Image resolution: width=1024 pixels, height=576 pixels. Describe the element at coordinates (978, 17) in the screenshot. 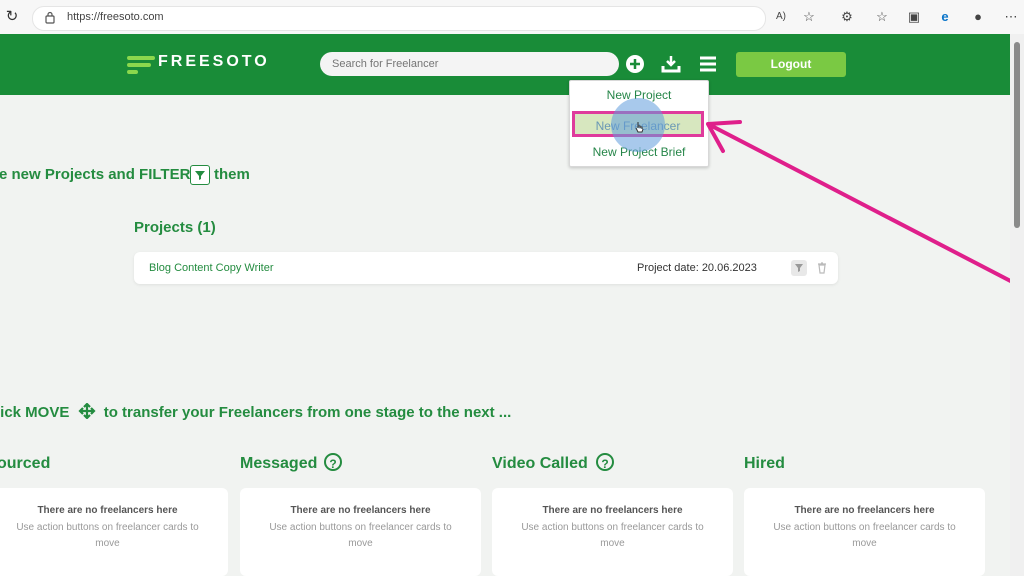

I see `profile-avatar-icon: ●` at that location.